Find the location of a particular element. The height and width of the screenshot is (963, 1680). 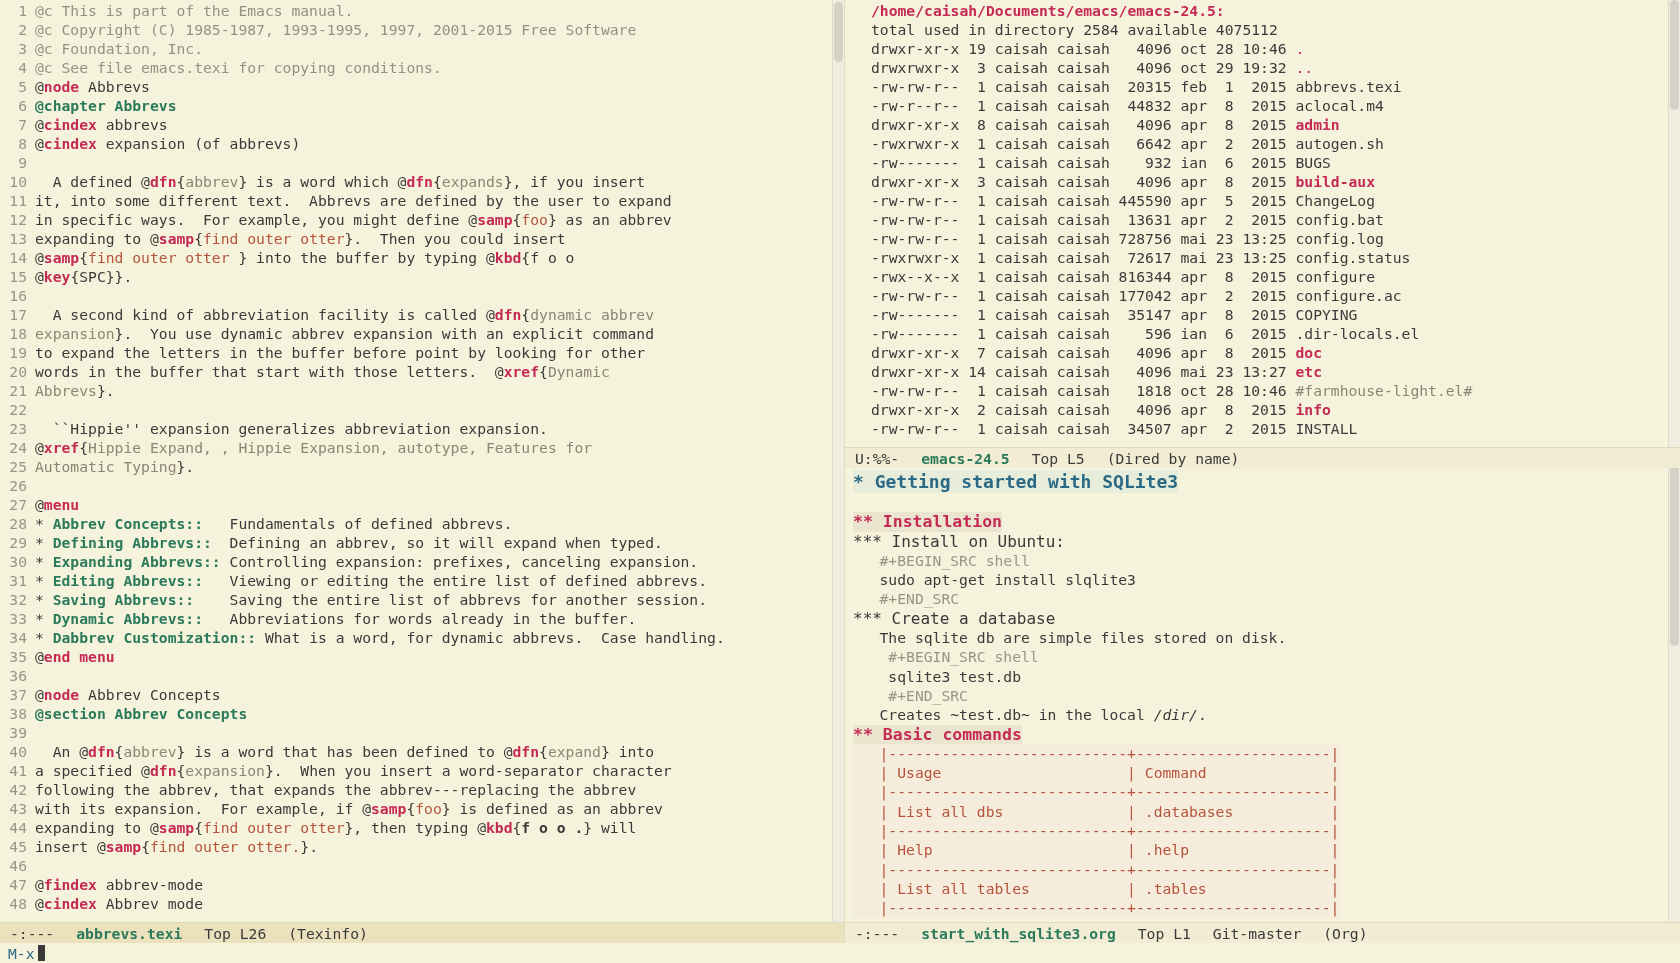

line-number: 41 is located at coordinates (17, 770).